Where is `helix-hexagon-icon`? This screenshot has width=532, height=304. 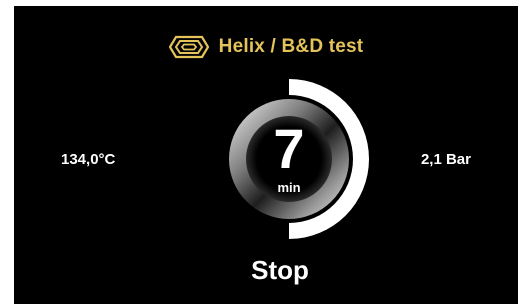 helix-hexagon-icon is located at coordinates (188, 47).